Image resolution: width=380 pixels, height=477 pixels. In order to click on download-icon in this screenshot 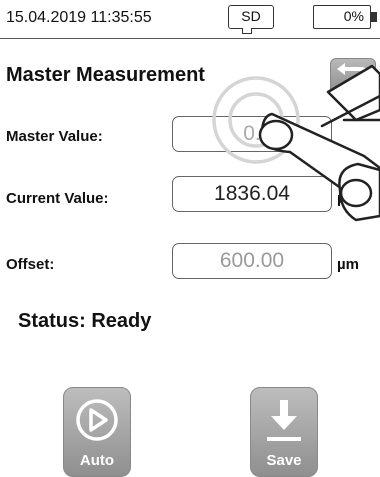, I will do `click(284, 420)`.